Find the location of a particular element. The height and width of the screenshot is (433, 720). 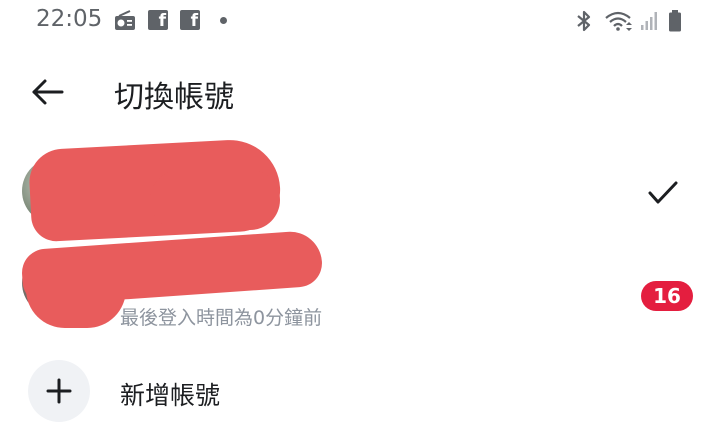

bluetooth-icon is located at coordinates (584, 23).